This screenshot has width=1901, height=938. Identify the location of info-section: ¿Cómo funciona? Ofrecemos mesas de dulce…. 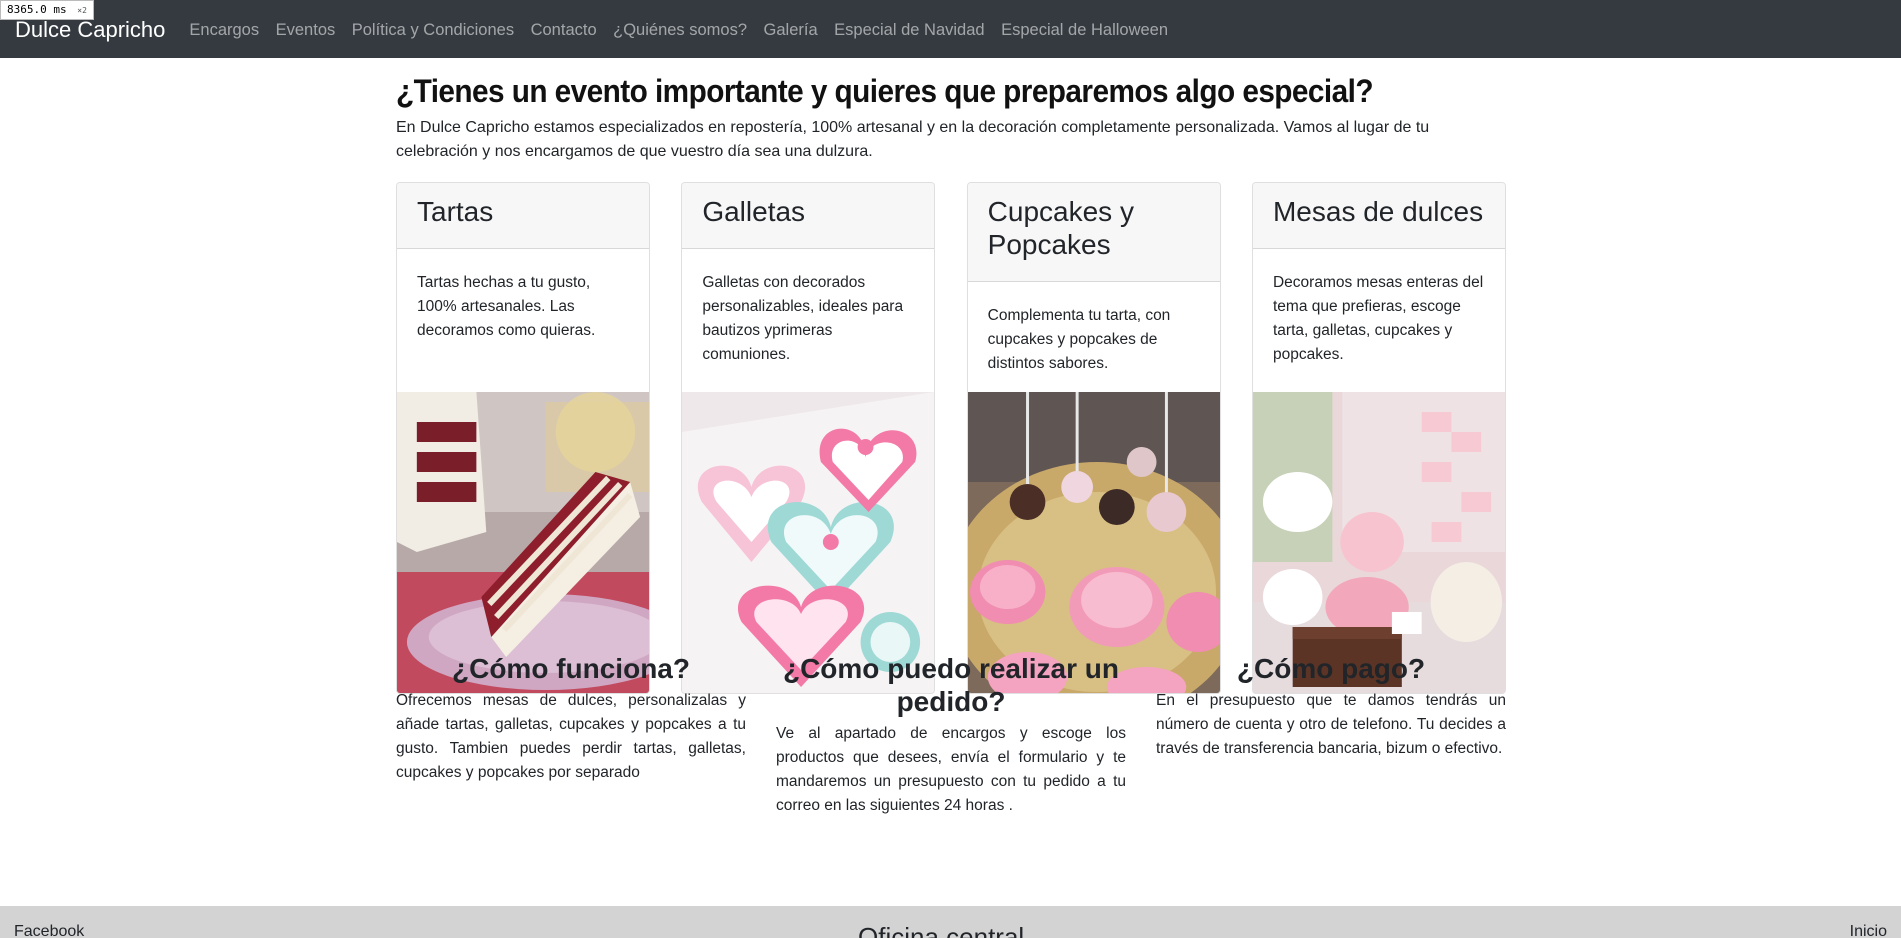
(951, 735).